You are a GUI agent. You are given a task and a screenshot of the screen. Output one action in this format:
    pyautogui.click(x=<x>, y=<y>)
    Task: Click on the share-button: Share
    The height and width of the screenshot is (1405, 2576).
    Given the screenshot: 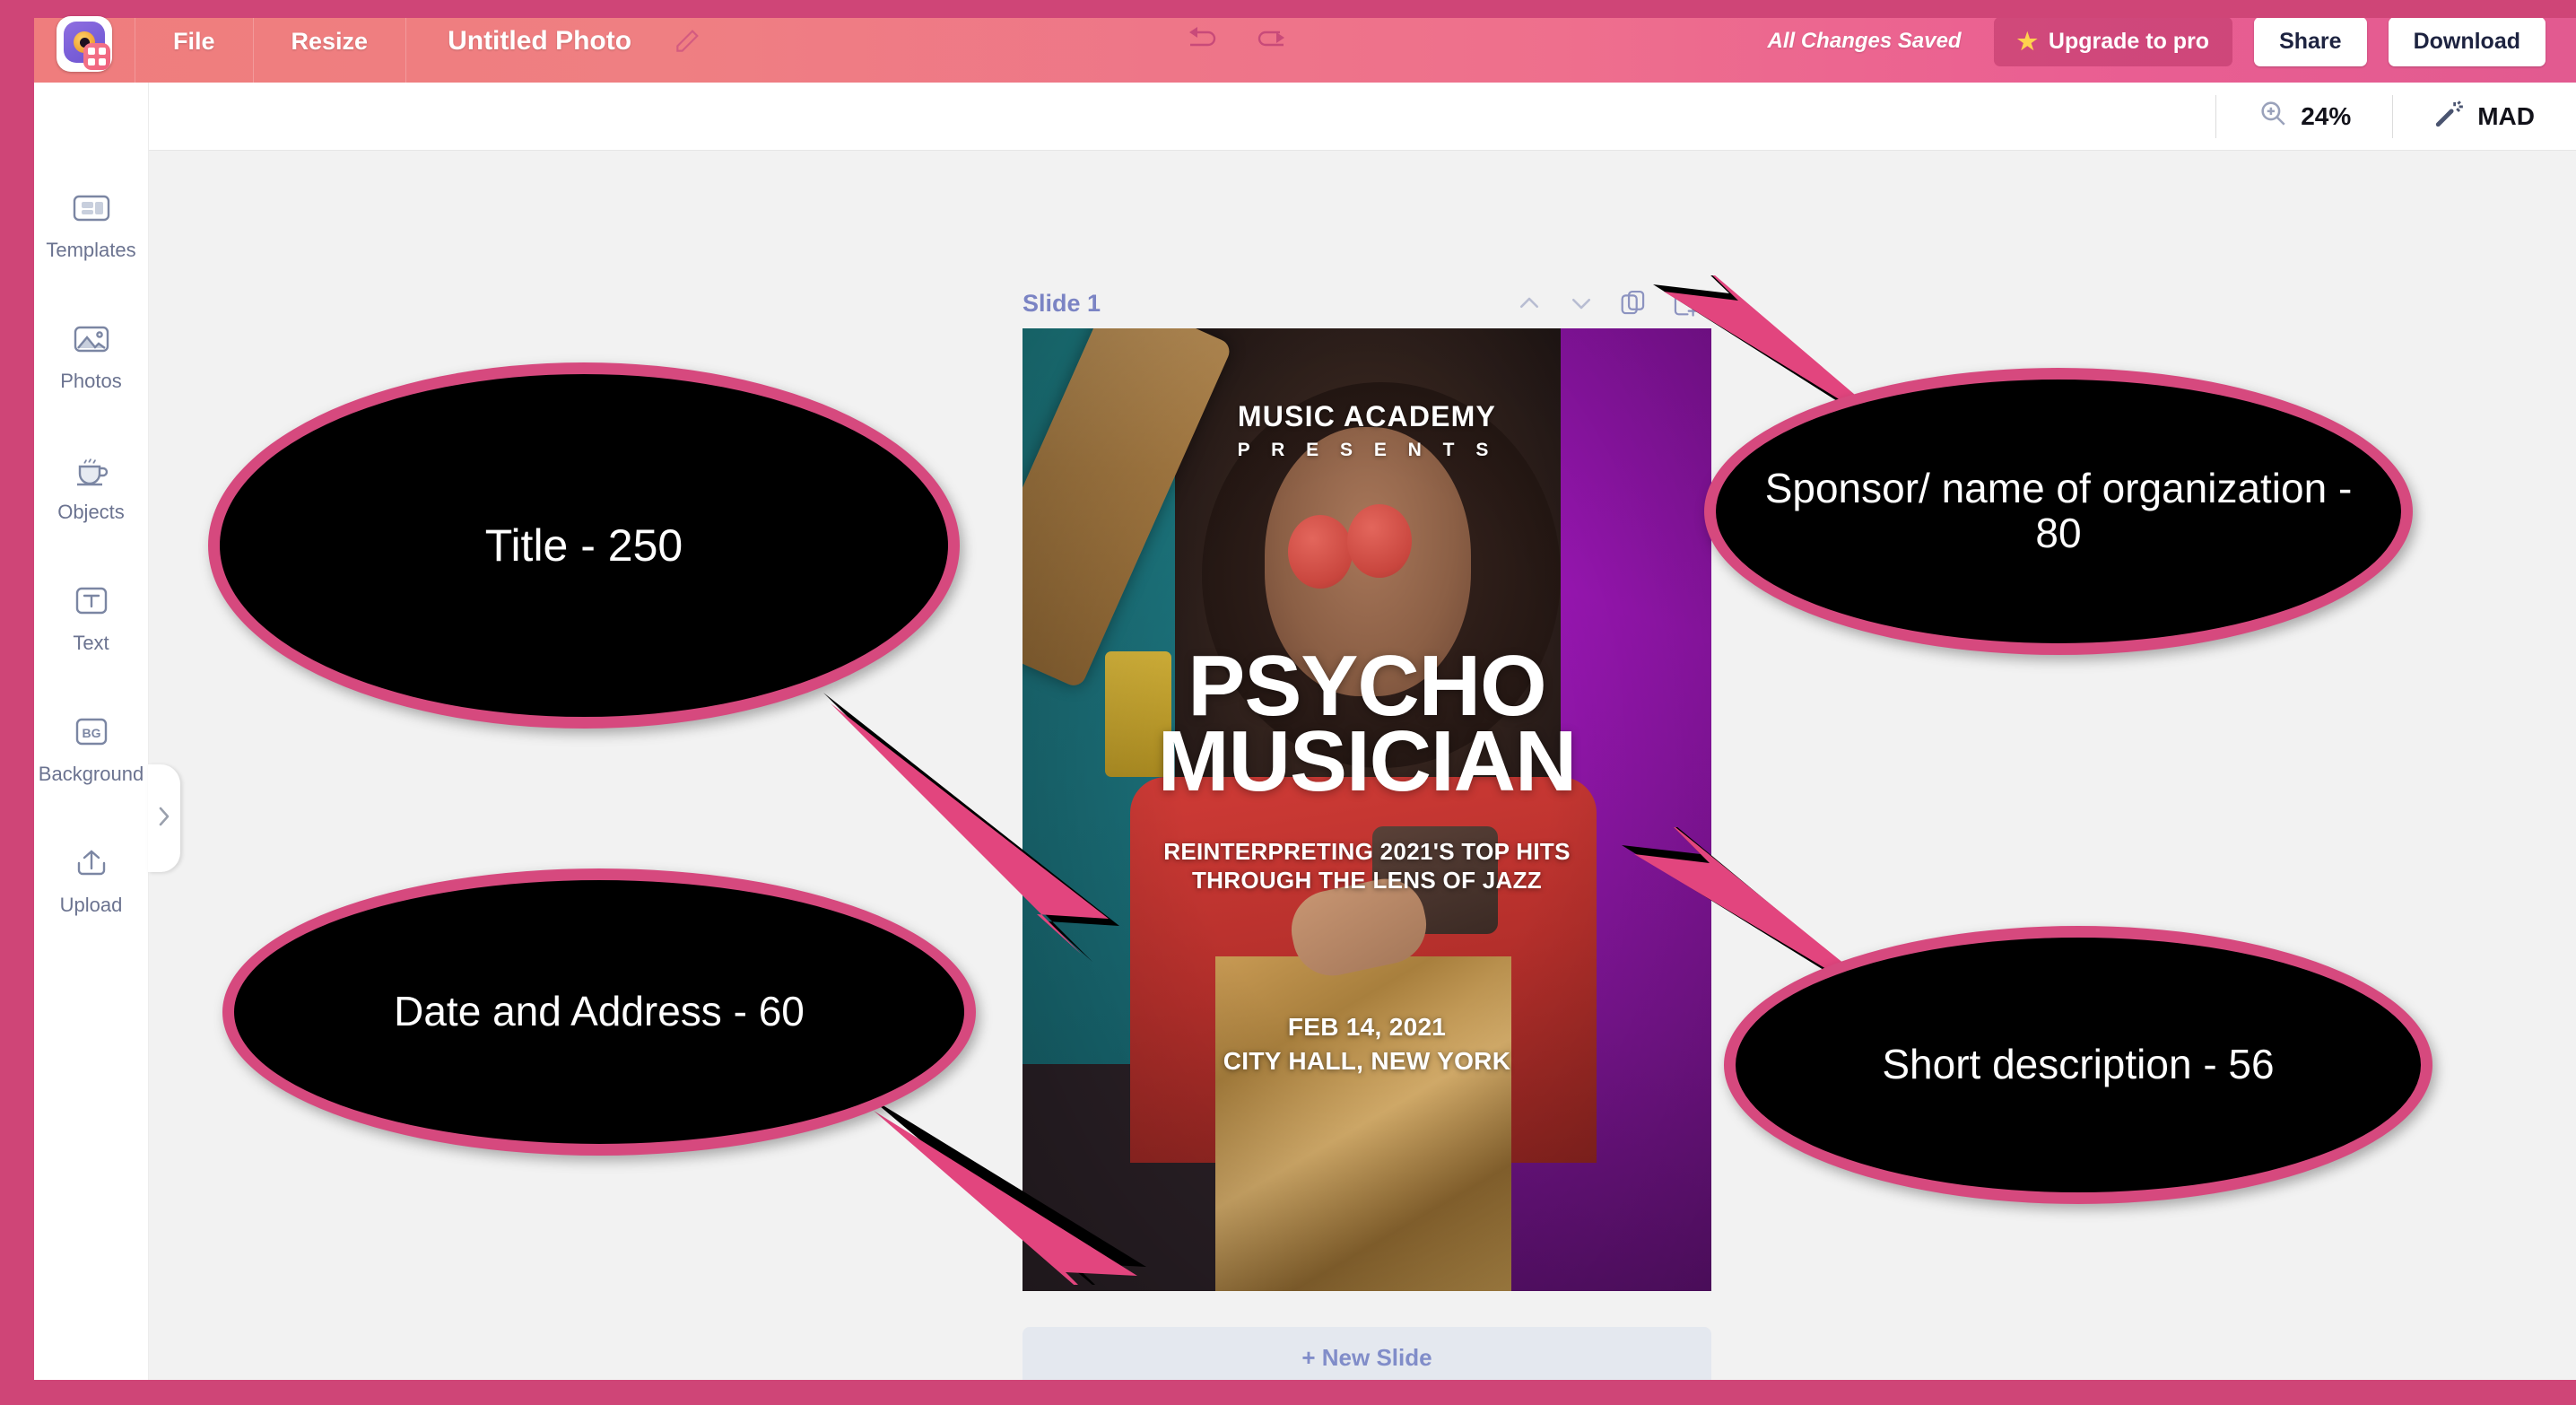 What is the action you would take?
    pyautogui.click(x=2310, y=41)
    